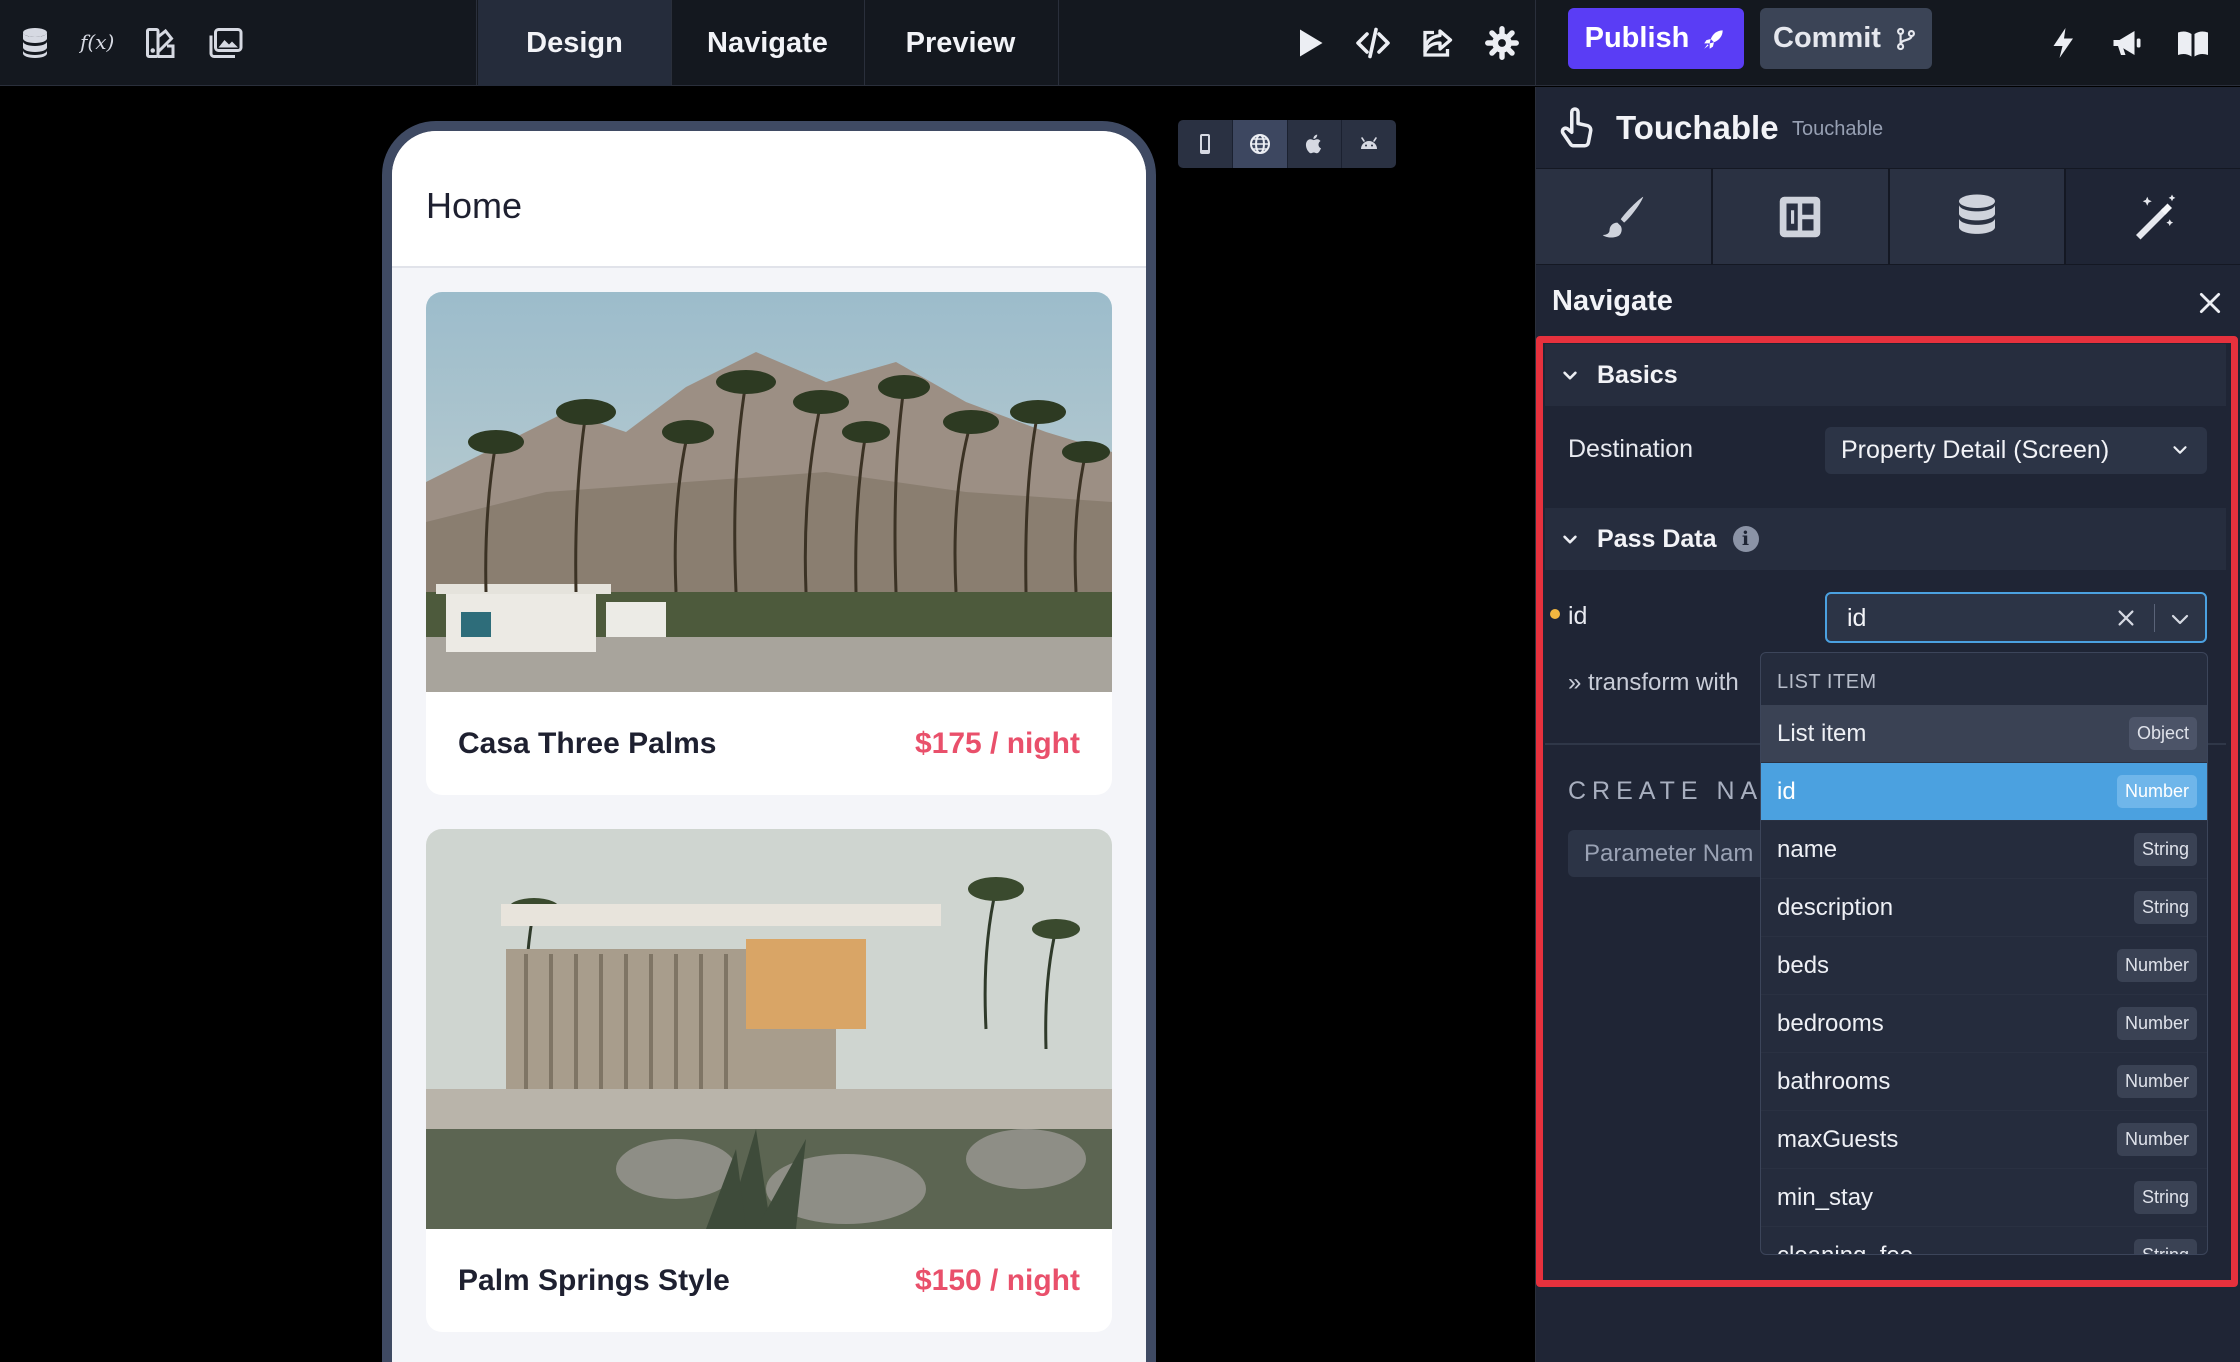 The image size is (2240, 1362). Describe the element at coordinates (1984, 908) in the screenshot. I see `dropdown-option: description String` at that location.